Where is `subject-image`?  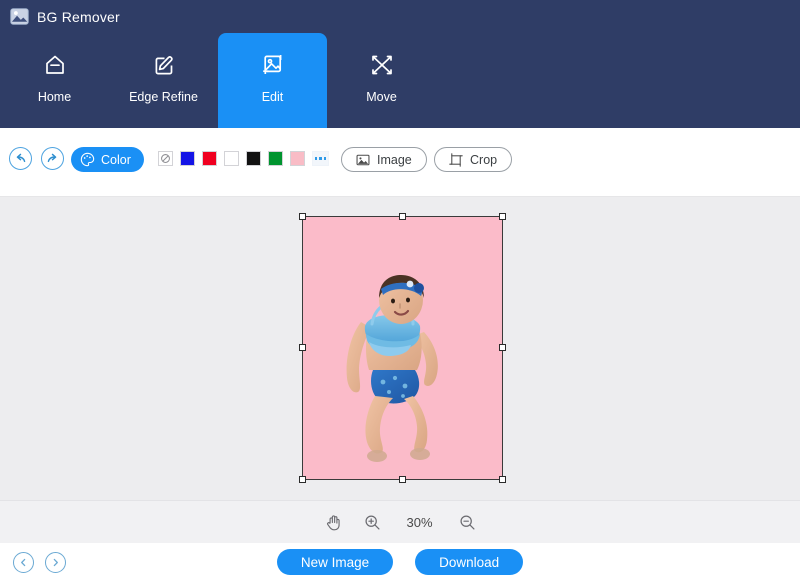
subject-image is located at coordinates (392, 368).